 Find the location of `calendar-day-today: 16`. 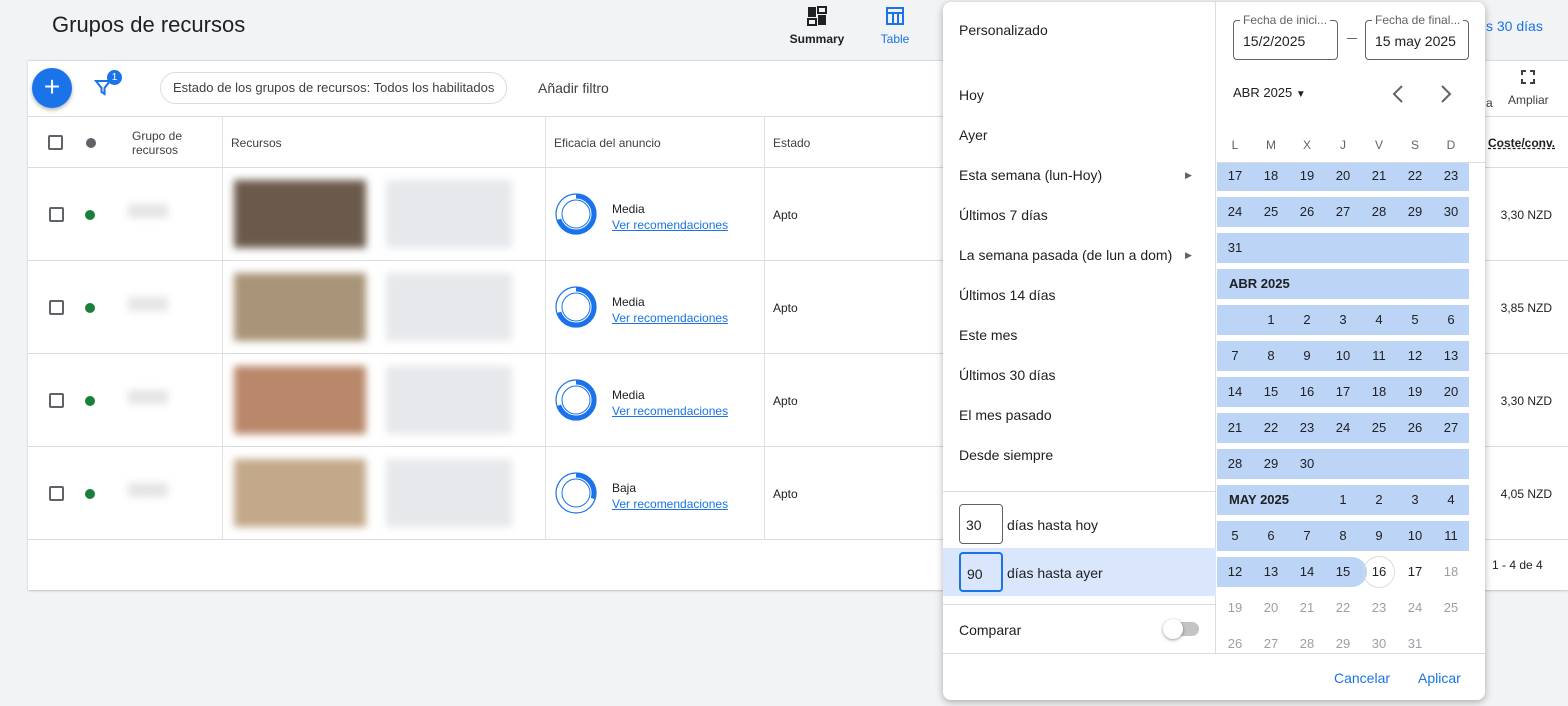

calendar-day-today: 16 is located at coordinates (1379, 572).